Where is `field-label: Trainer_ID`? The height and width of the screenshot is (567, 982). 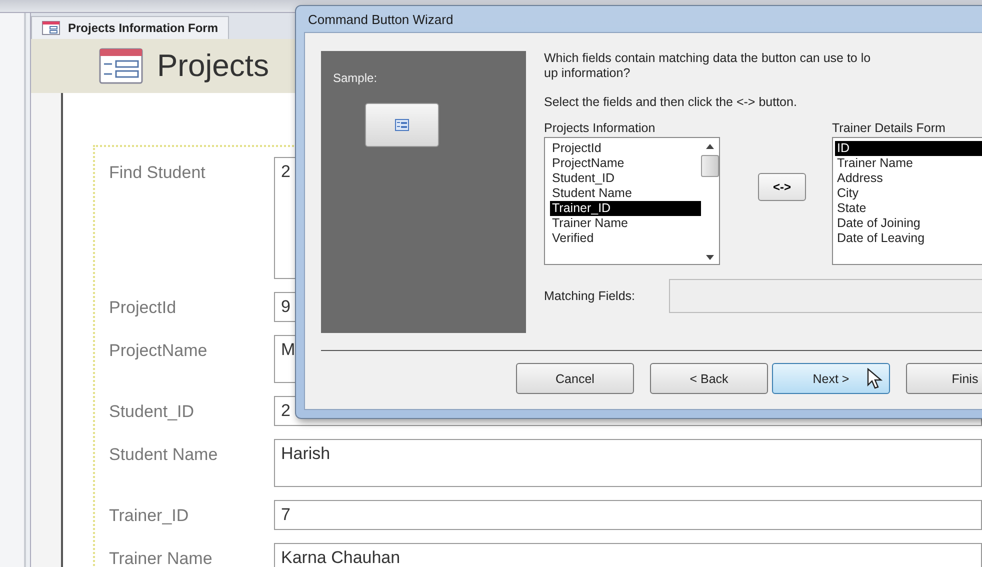
field-label: Trainer_ID is located at coordinates (149, 515).